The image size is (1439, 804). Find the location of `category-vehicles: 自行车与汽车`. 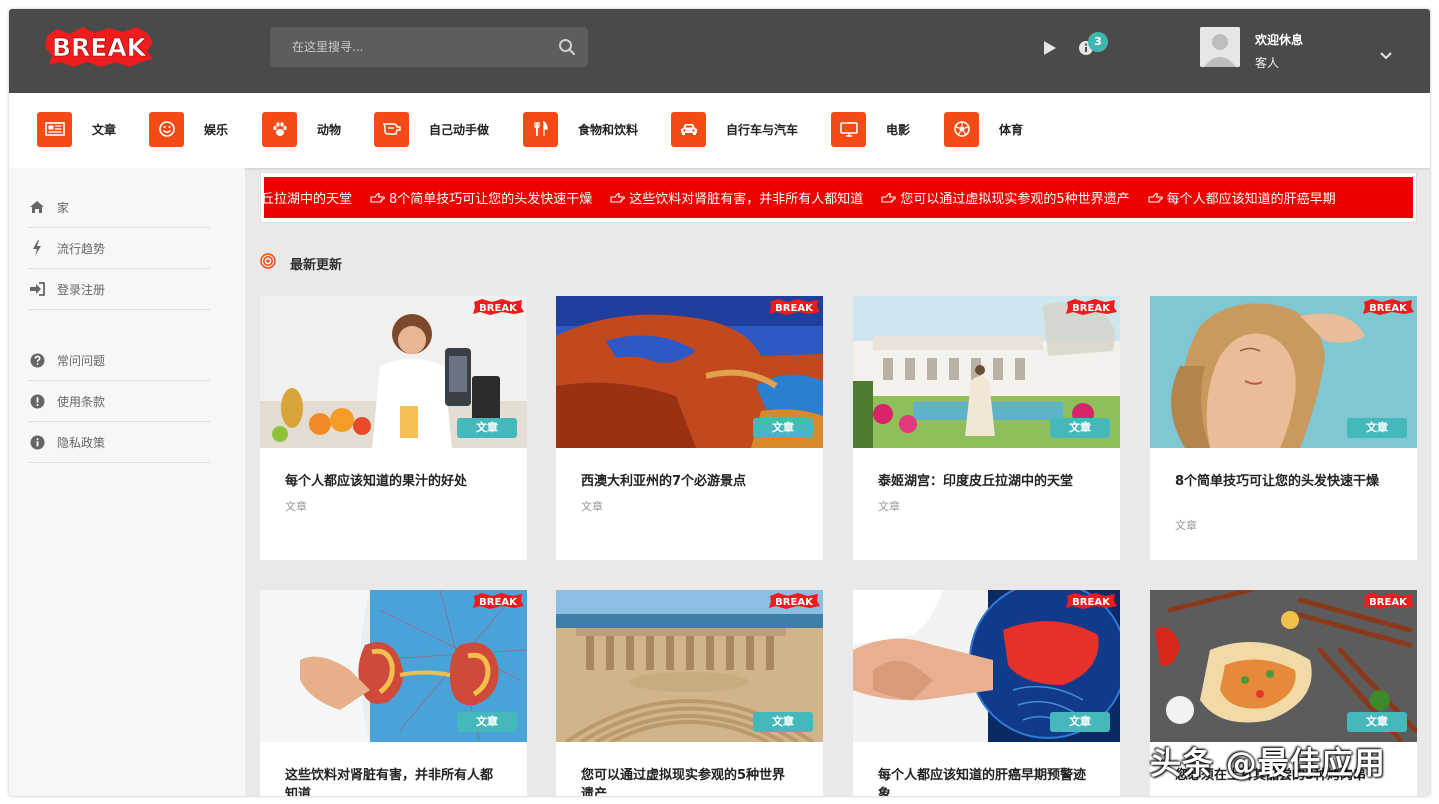

category-vehicles: 自行车与汽车 is located at coordinates (734, 129).